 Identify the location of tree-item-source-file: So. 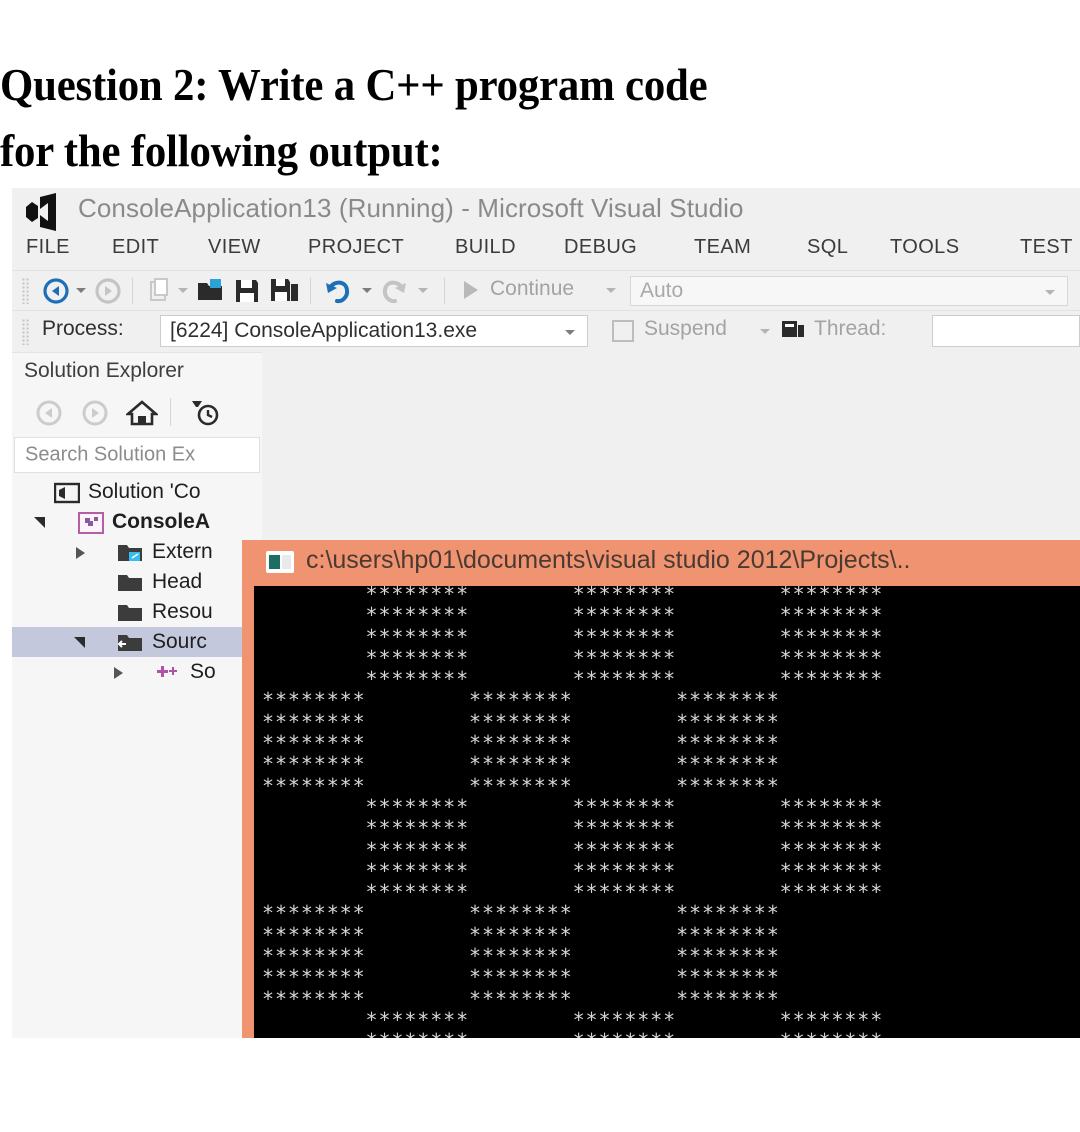
(137, 672).